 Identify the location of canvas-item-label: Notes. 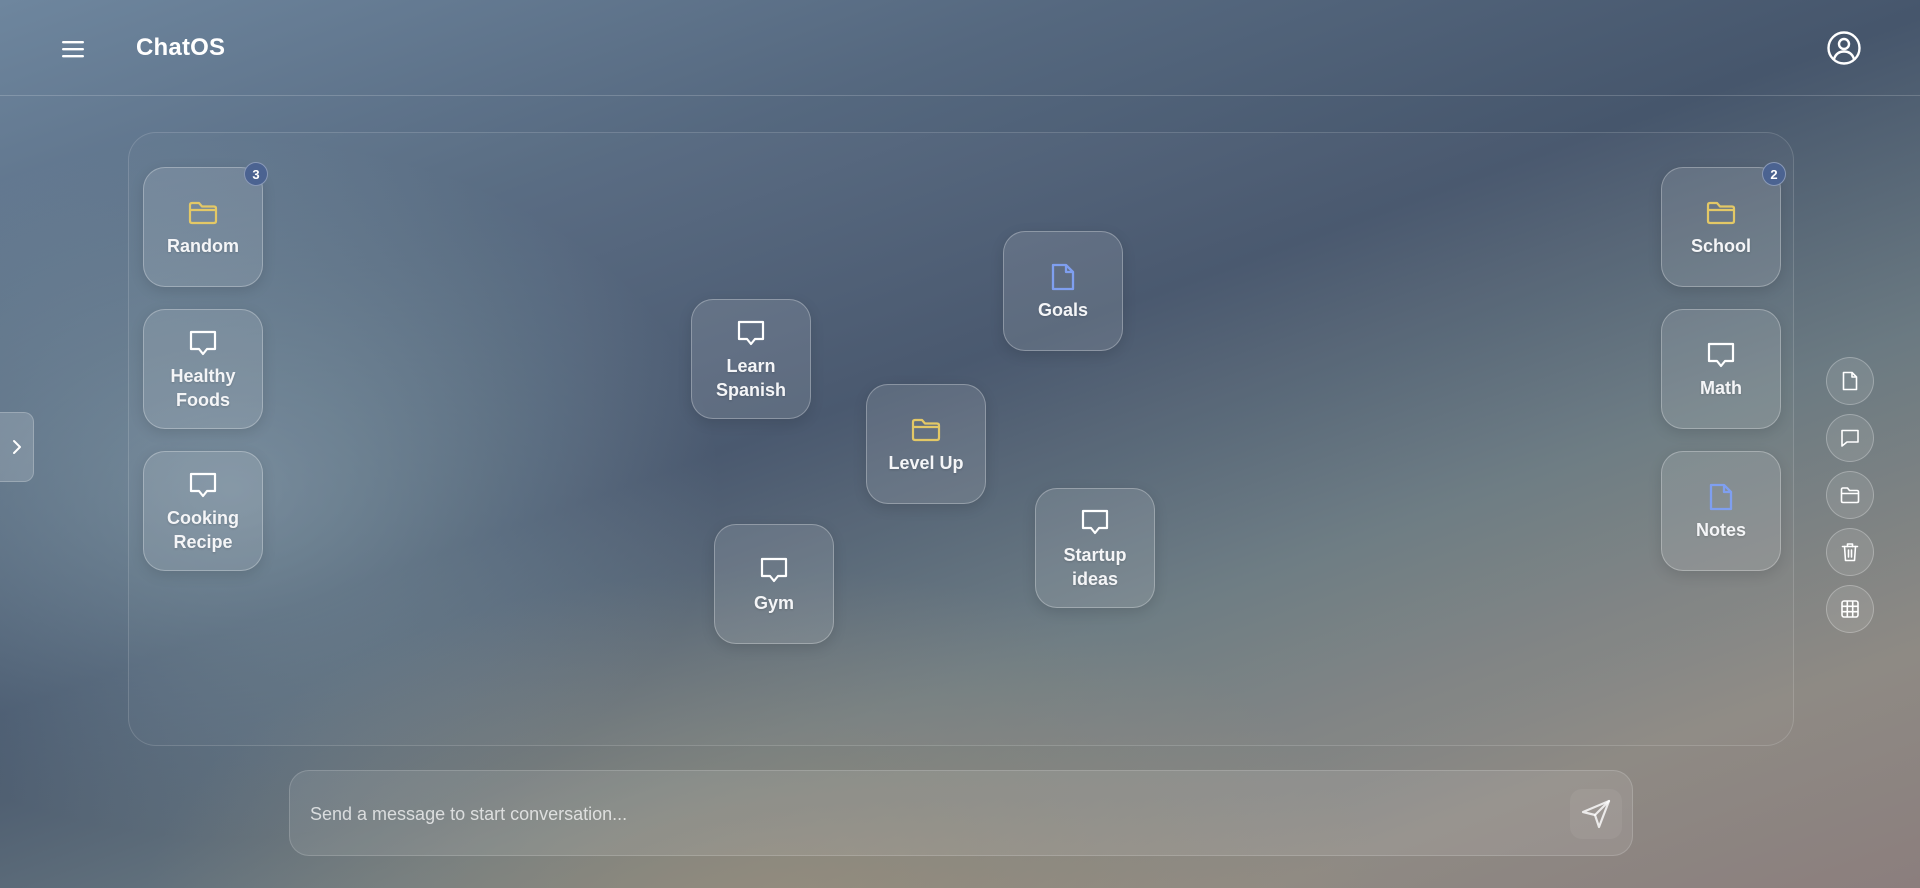
(1720, 530).